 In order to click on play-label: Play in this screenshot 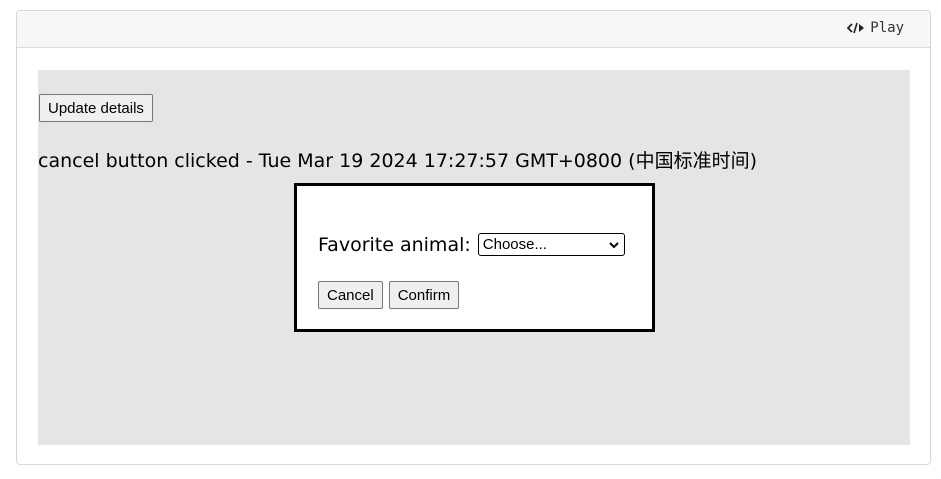, I will do `click(887, 28)`.